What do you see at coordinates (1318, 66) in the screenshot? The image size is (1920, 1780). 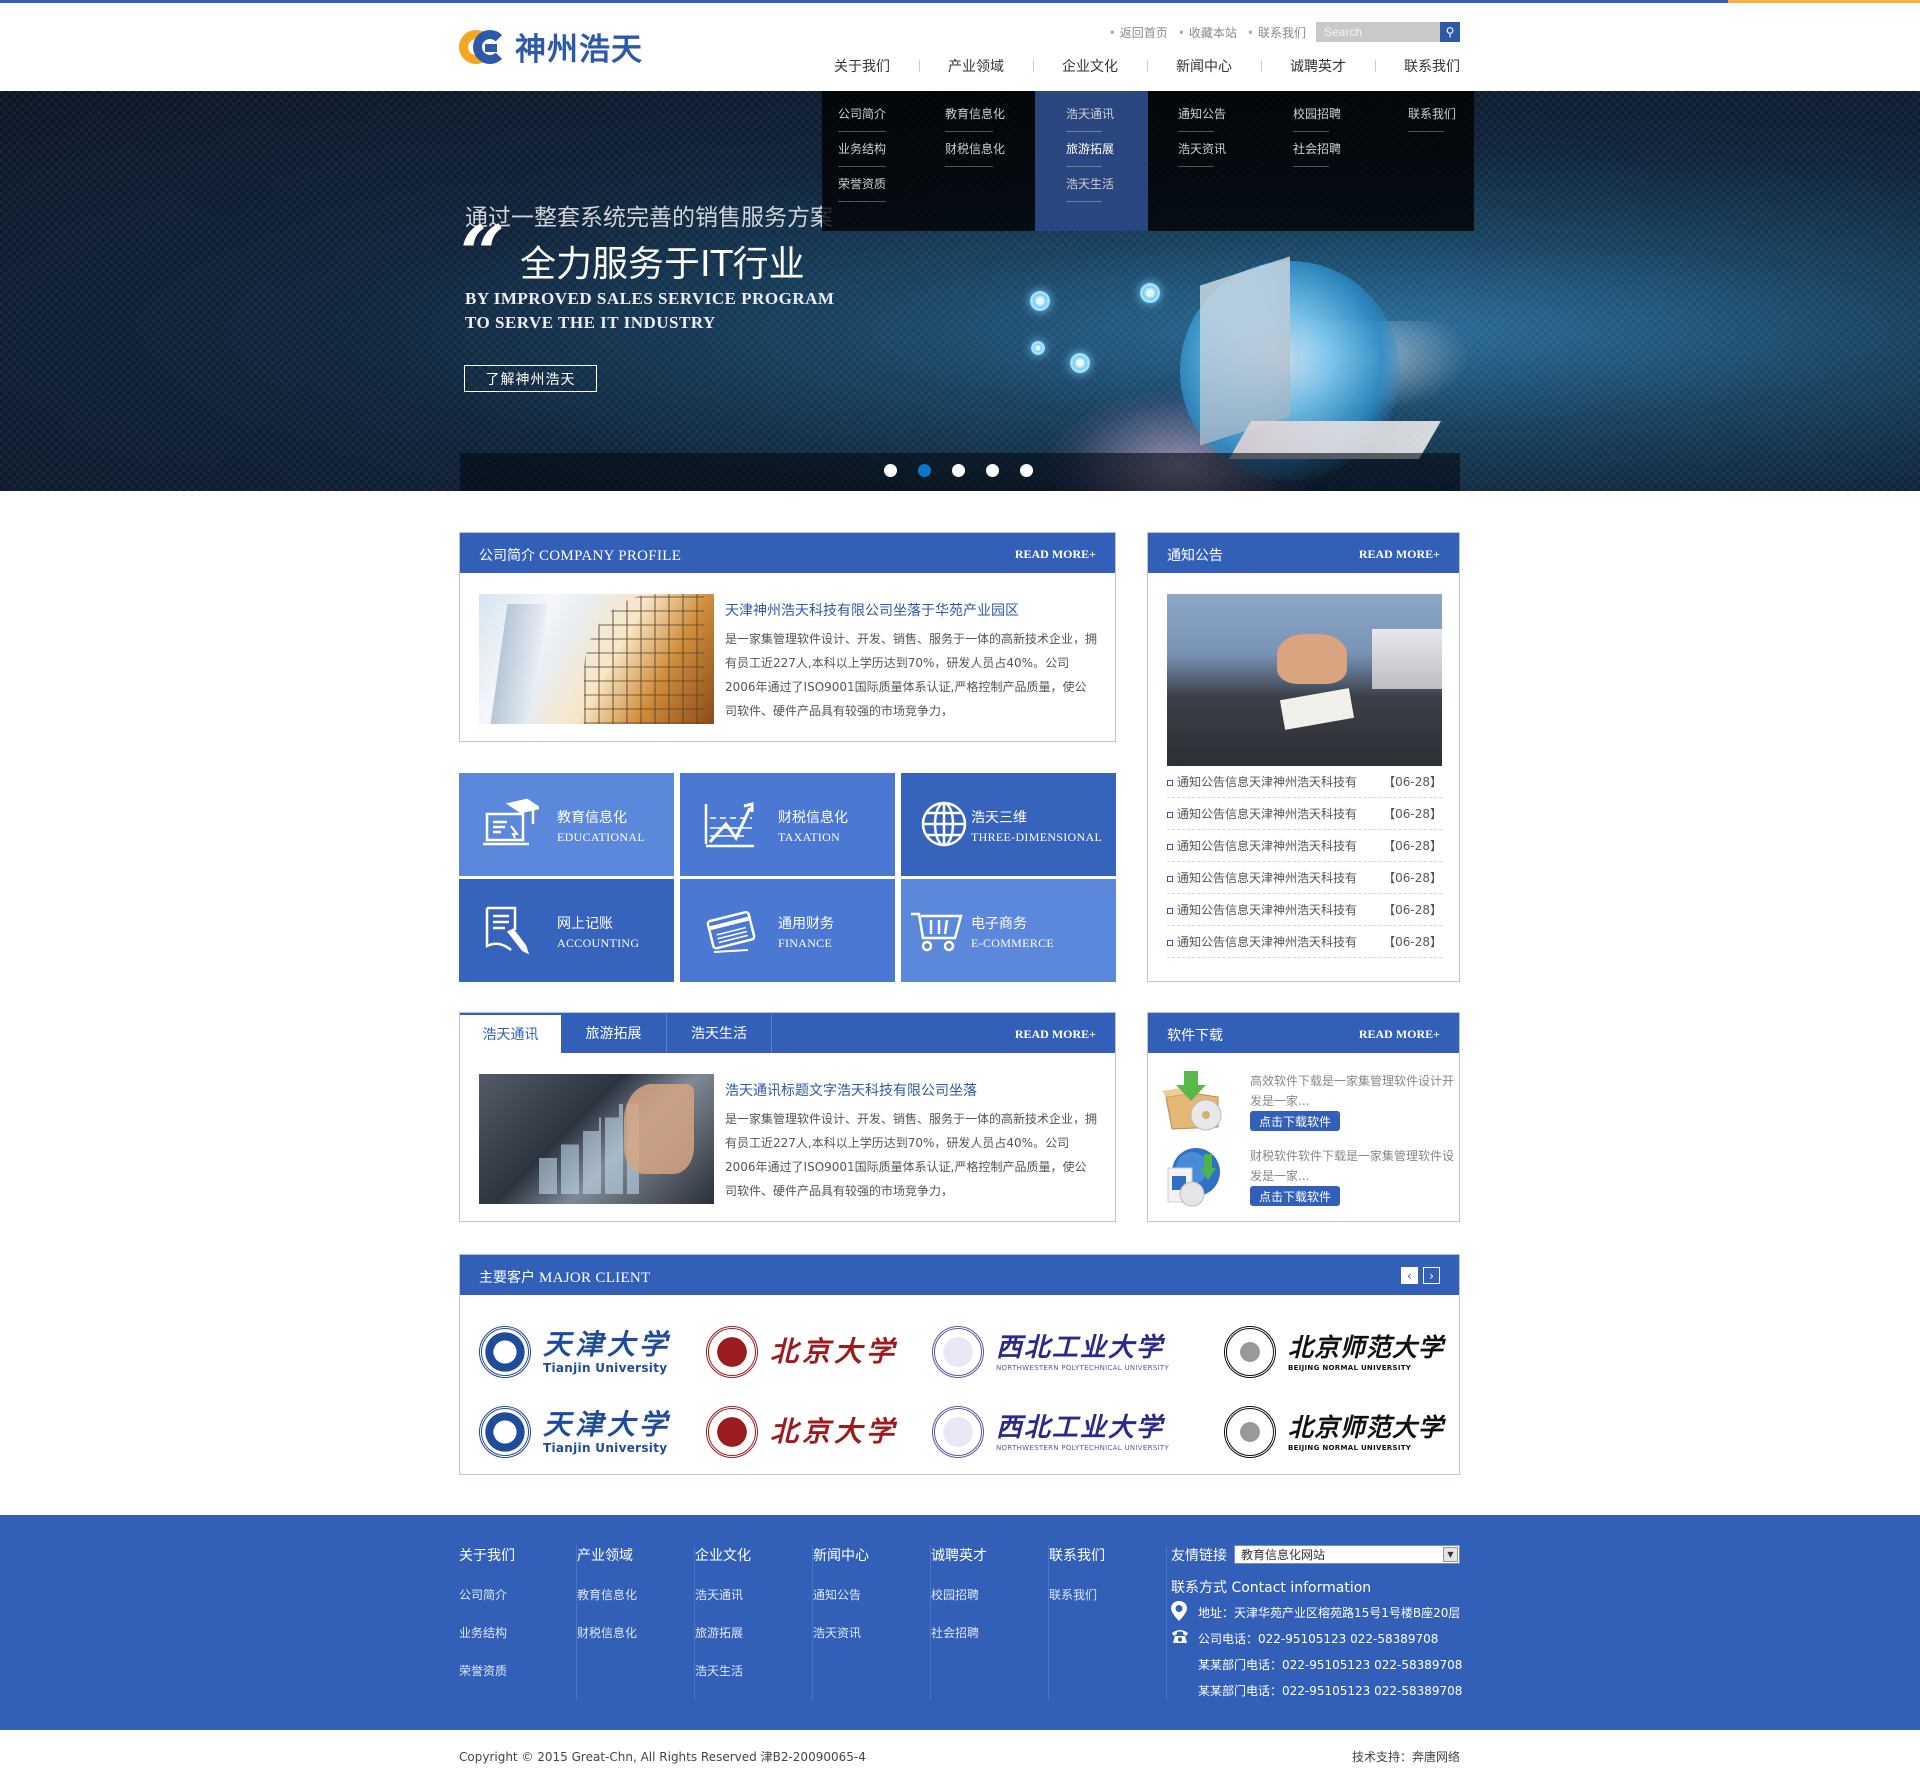 I see `nav-careers: 诚聘英才` at bounding box center [1318, 66].